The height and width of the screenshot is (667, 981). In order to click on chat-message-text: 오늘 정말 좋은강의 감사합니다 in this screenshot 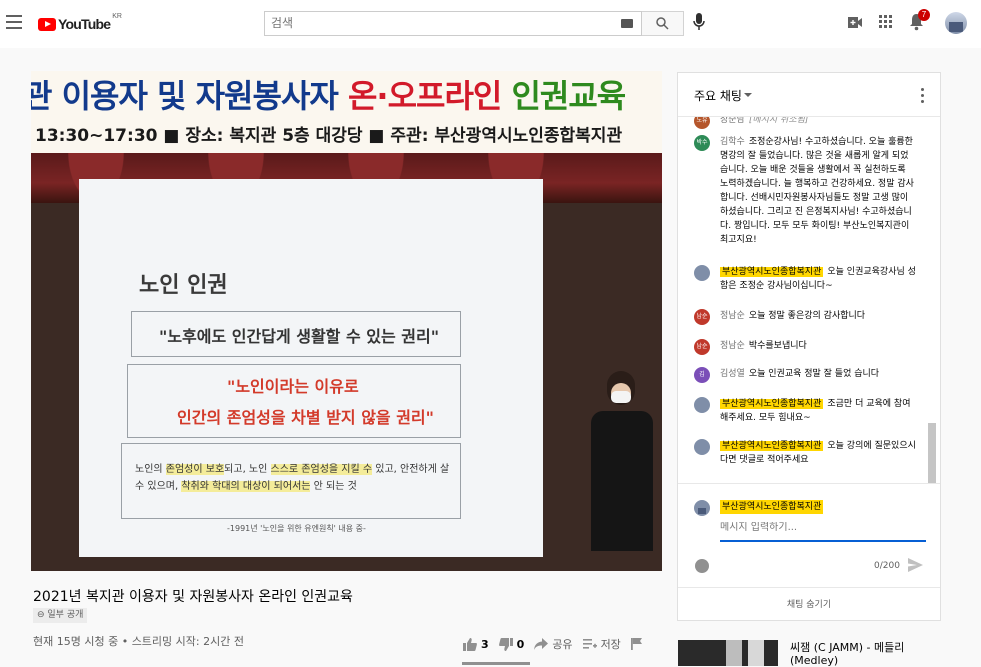, I will do `click(807, 316)`.